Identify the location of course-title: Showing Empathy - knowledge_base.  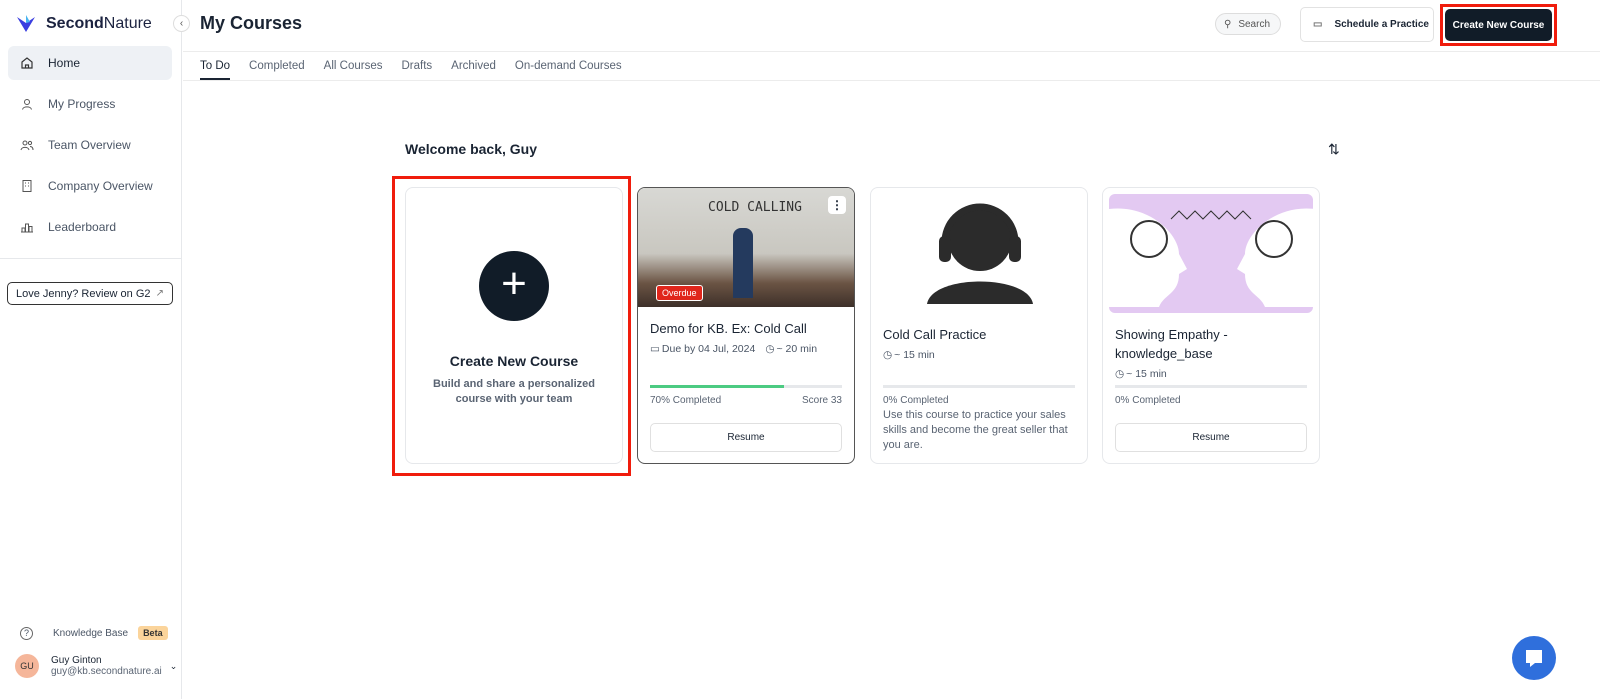
(1171, 344).